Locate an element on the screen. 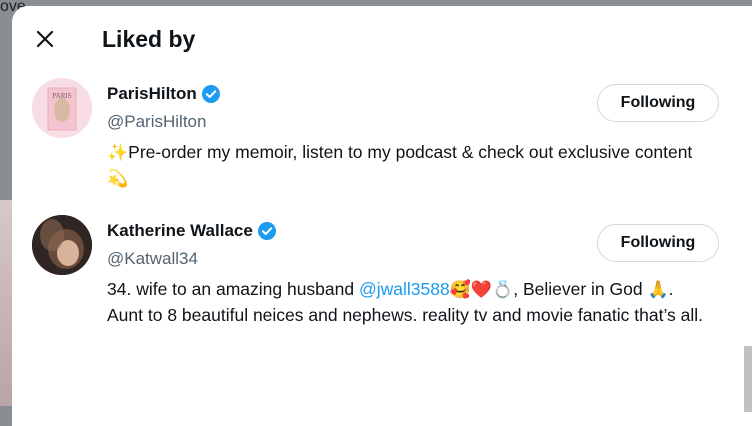 The width and height of the screenshot is (752, 426). praying-hands-emoji: 🙏 is located at coordinates (658, 290).